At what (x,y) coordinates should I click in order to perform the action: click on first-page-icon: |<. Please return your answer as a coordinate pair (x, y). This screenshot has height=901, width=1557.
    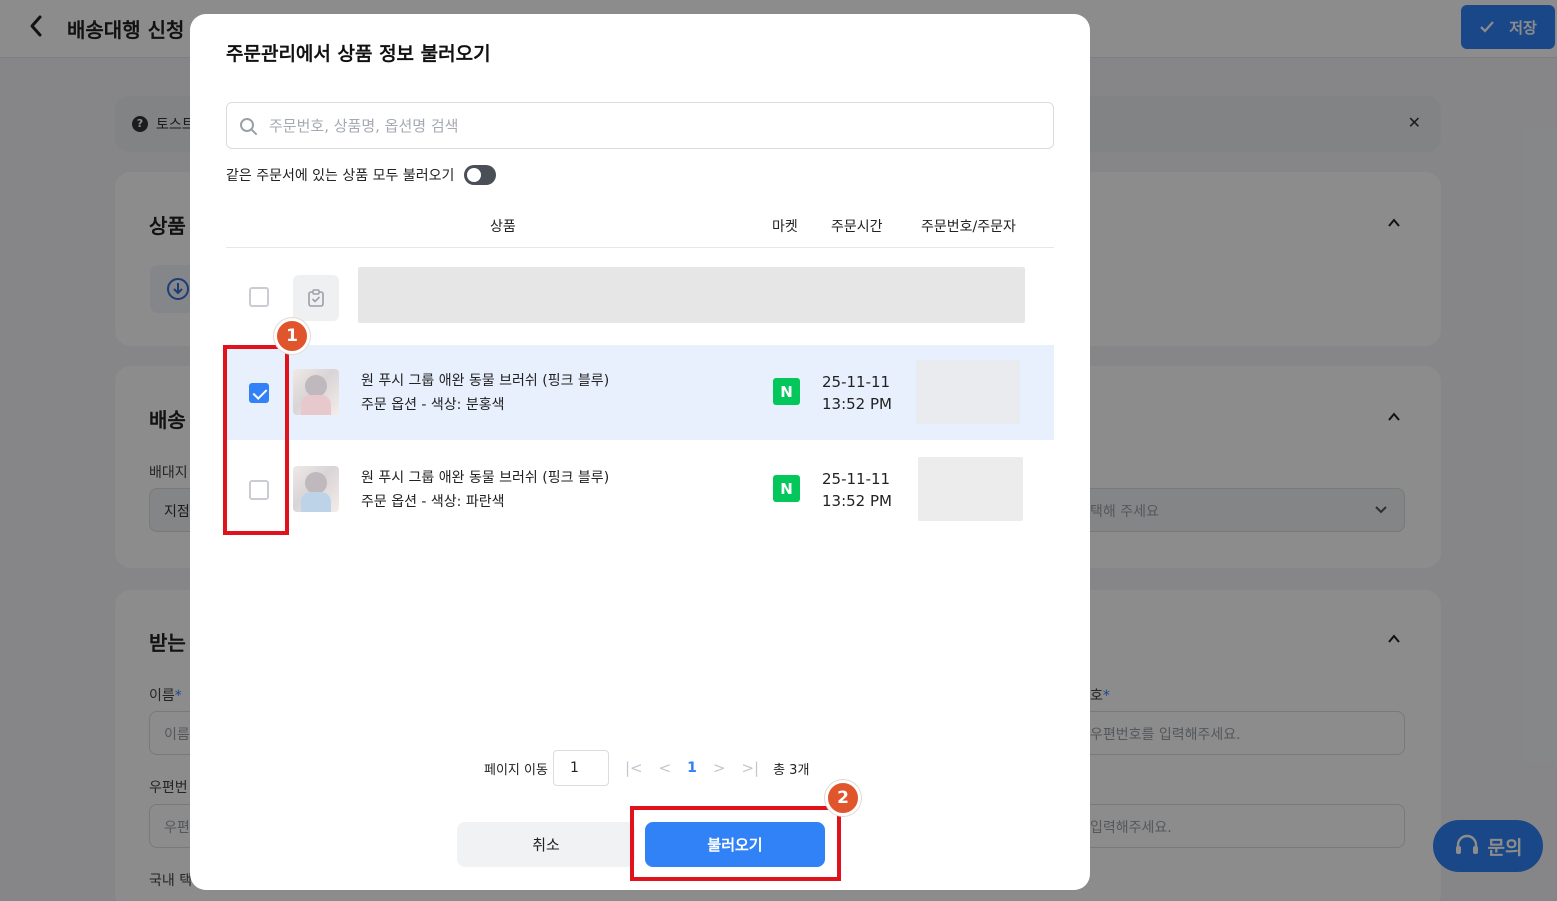
    Looking at the image, I should click on (634, 768).